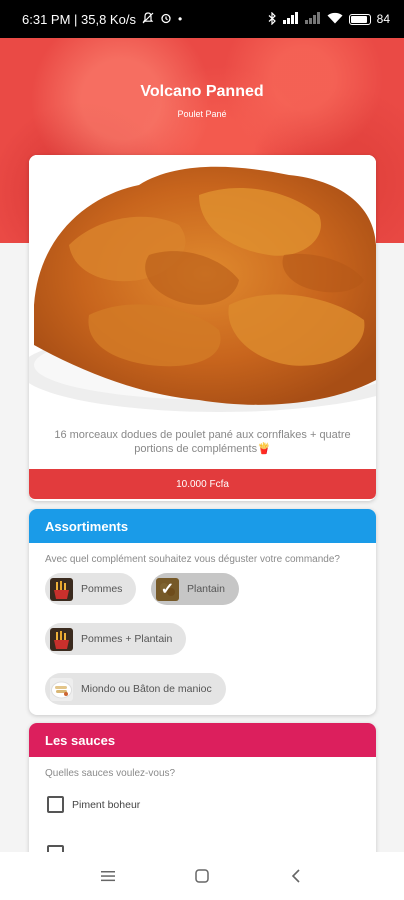  I want to click on option-miondo: Miondo ou Bâton de manioc, so click(135, 689).